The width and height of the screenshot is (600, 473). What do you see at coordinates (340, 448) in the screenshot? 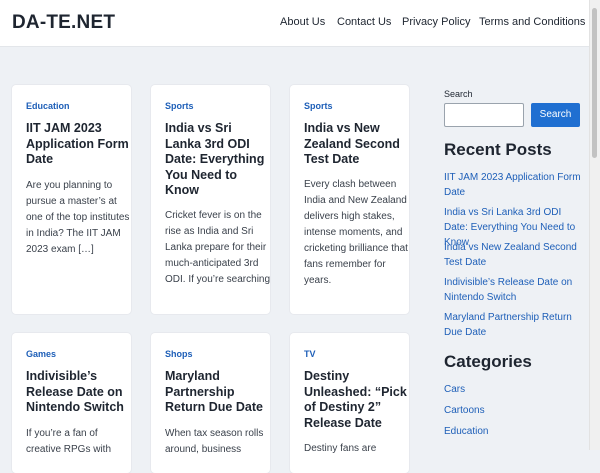
I see `post-excerpt: Destiny fans are` at bounding box center [340, 448].